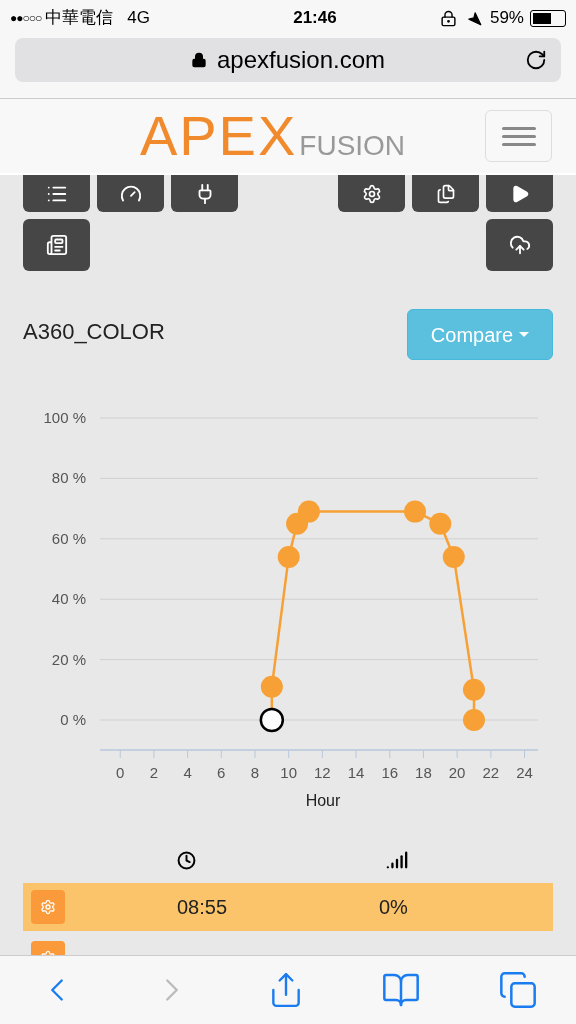 The width and height of the screenshot is (576, 1024). I want to click on axis-title: Hour, so click(323, 800).